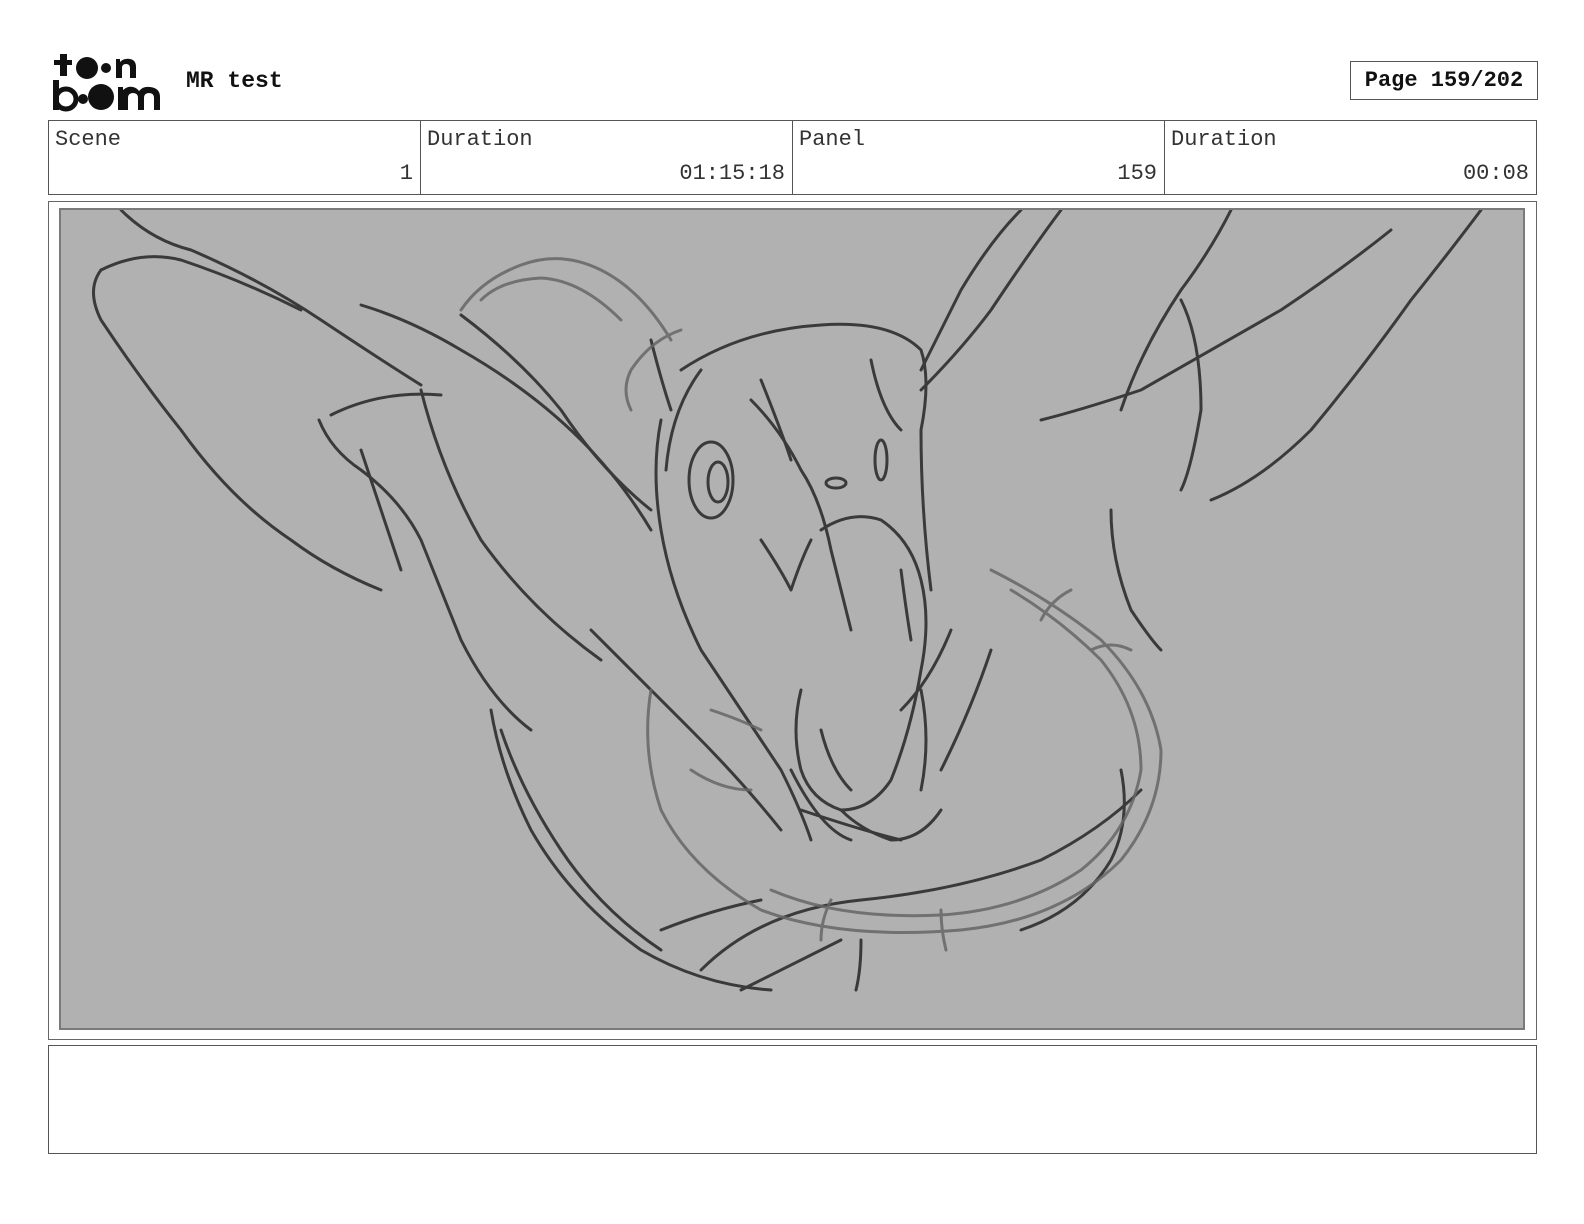  Describe the element at coordinates (979, 157) in the screenshot. I see `panel-cell: Panel 159` at that location.